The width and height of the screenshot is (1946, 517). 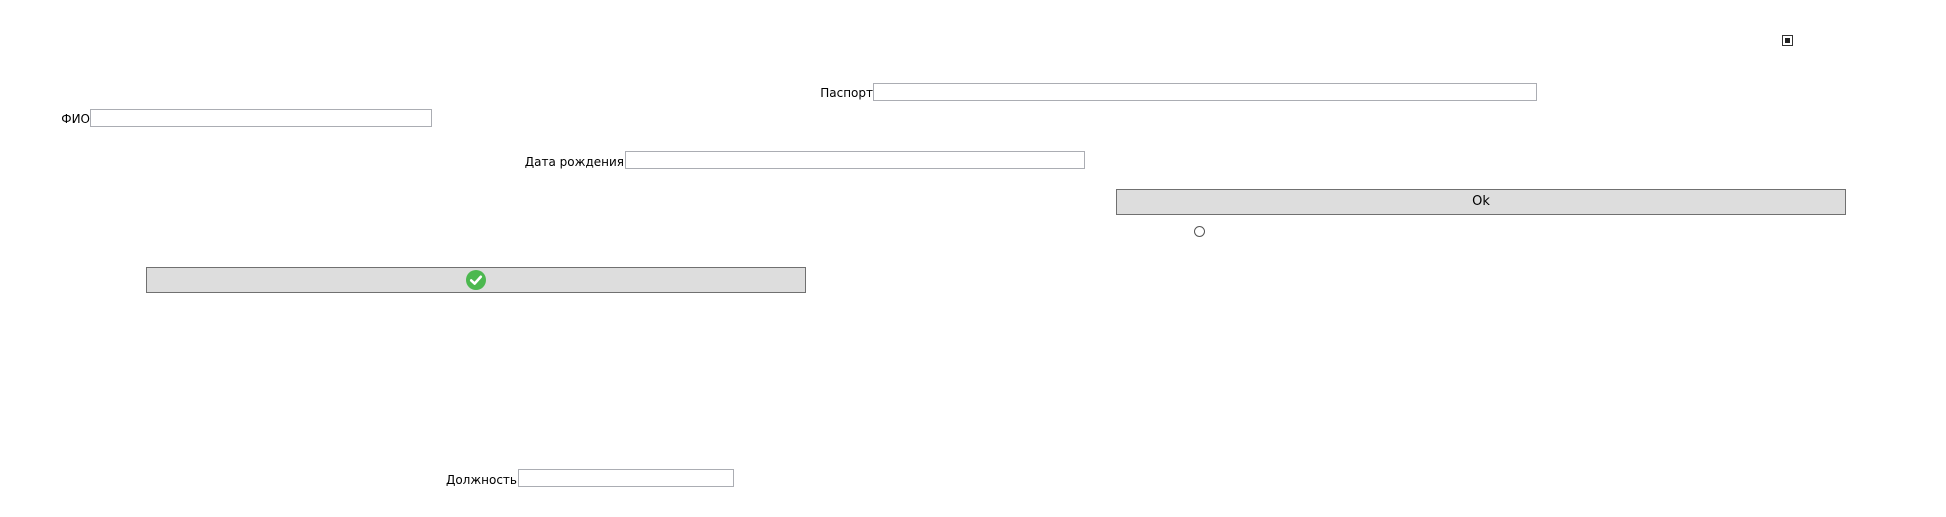 What do you see at coordinates (1199, 231) in the screenshot?
I see `radio-button` at bounding box center [1199, 231].